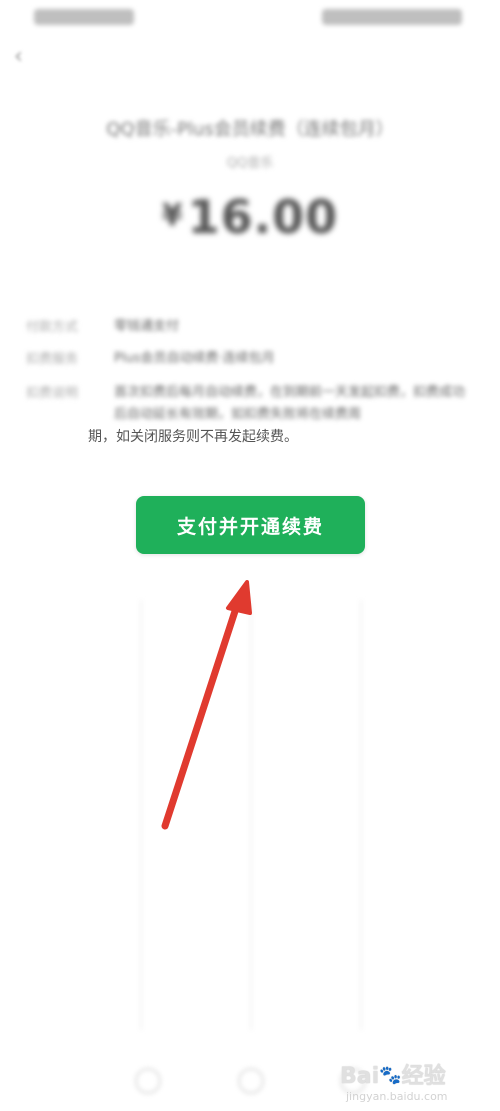 The width and height of the screenshot is (500, 1111). What do you see at coordinates (251, 1081) in the screenshot?
I see `nav-home-icon` at bounding box center [251, 1081].